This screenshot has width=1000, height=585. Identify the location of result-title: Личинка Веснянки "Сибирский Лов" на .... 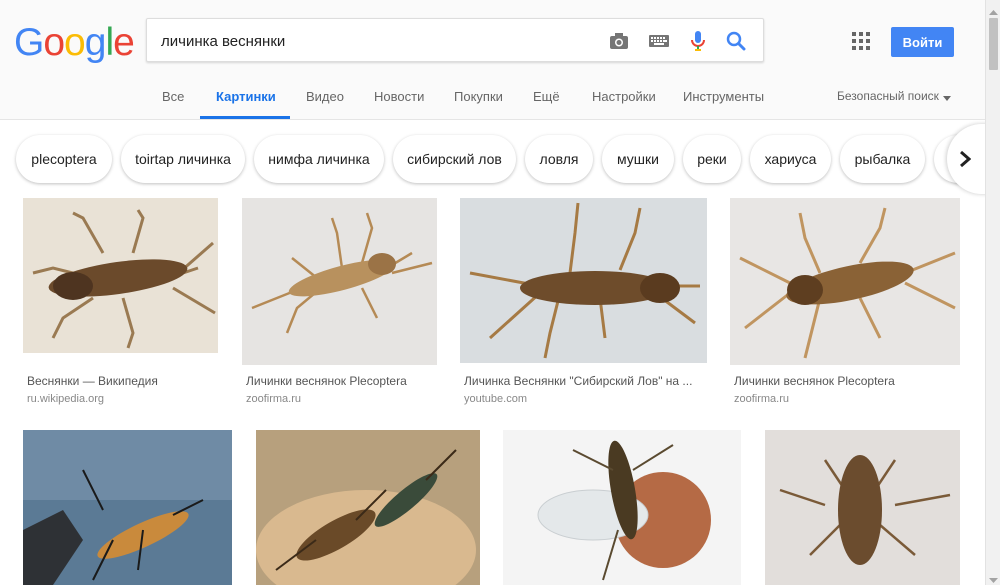
(585, 381).